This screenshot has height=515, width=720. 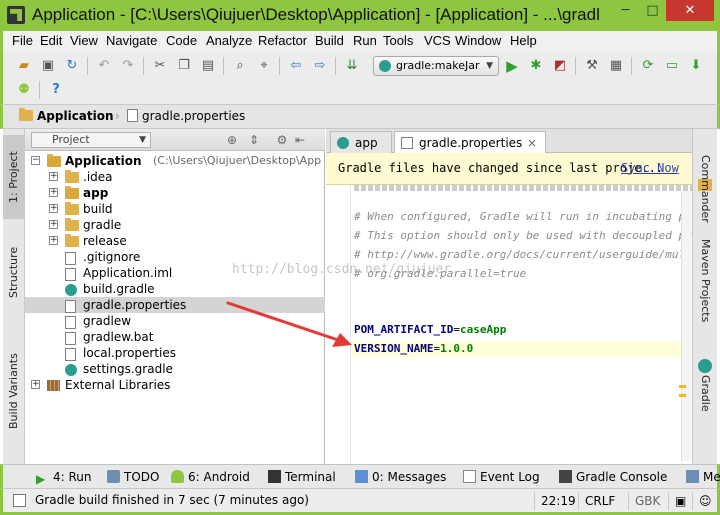 What do you see at coordinates (175, 353) in the screenshot?
I see `tree-item: local.properties` at bounding box center [175, 353].